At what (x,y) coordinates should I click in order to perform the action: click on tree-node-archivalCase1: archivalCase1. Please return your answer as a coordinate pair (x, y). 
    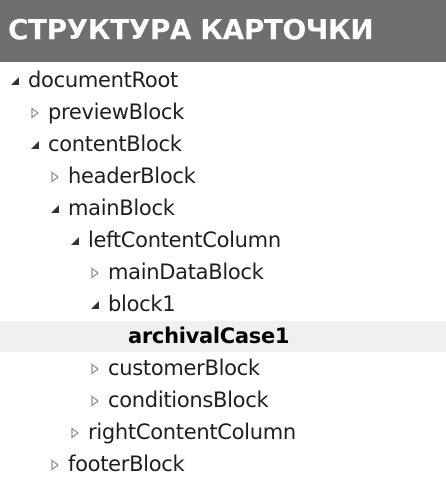
    Looking at the image, I should click on (223, 336).